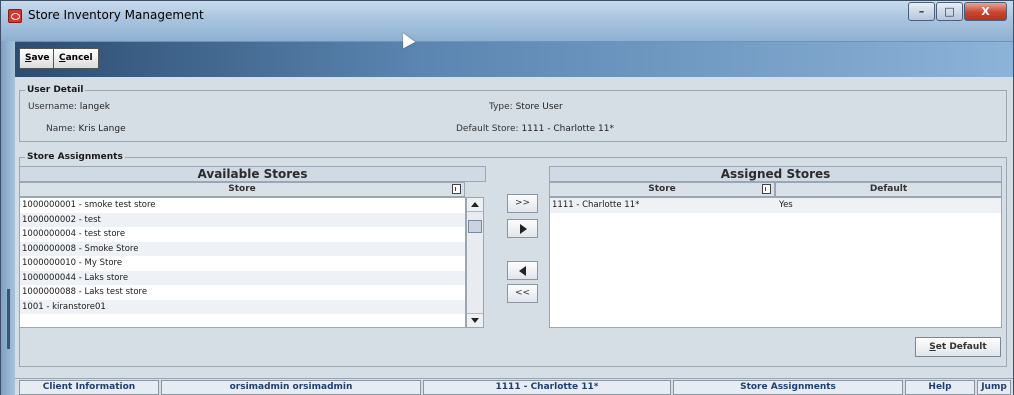  Describe the element at coordinates (958, 347) in the screenshot. I see `set-default-button: Set Default` at that location.